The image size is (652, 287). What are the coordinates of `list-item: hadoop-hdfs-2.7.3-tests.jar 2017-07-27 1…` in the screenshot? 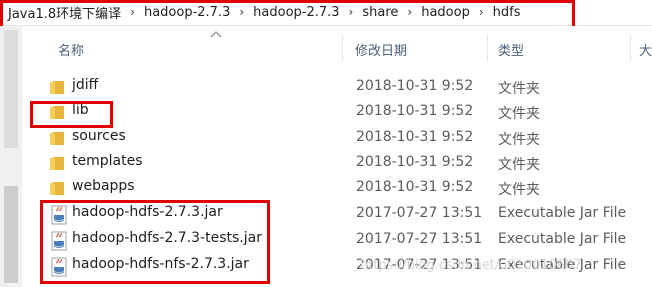 It's located at (337, 240).